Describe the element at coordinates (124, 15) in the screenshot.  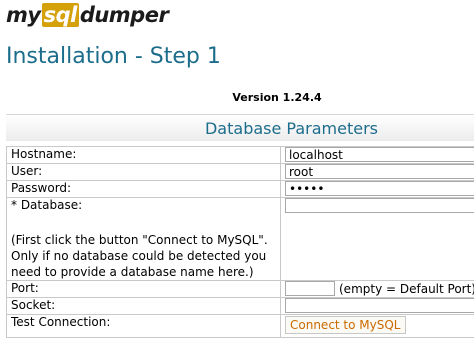
I see `logo-text-dumper: dumper` at that location.